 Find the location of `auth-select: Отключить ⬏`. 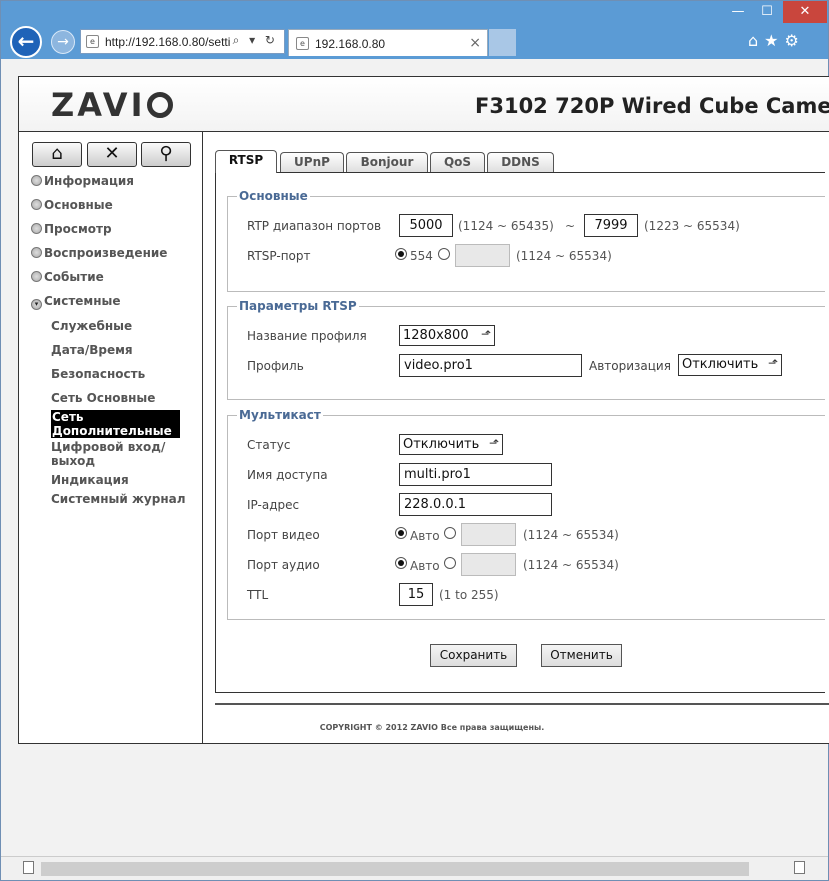

auth-select: Отключить ⬏ is located at coordinates (730, 365).